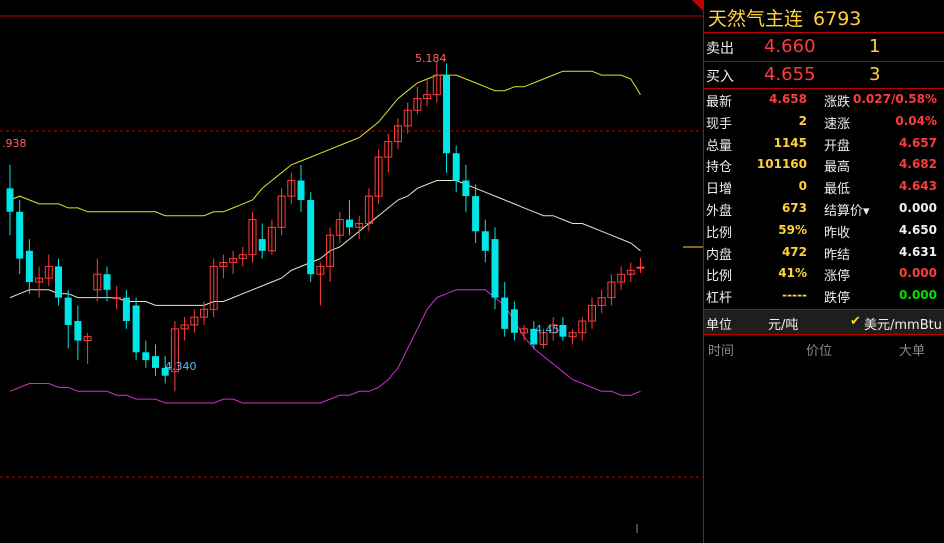  What do you see at coordinates (855, 321) in the screenshot?
I see `check-icon: ✔` at bounding box center [855, 321].